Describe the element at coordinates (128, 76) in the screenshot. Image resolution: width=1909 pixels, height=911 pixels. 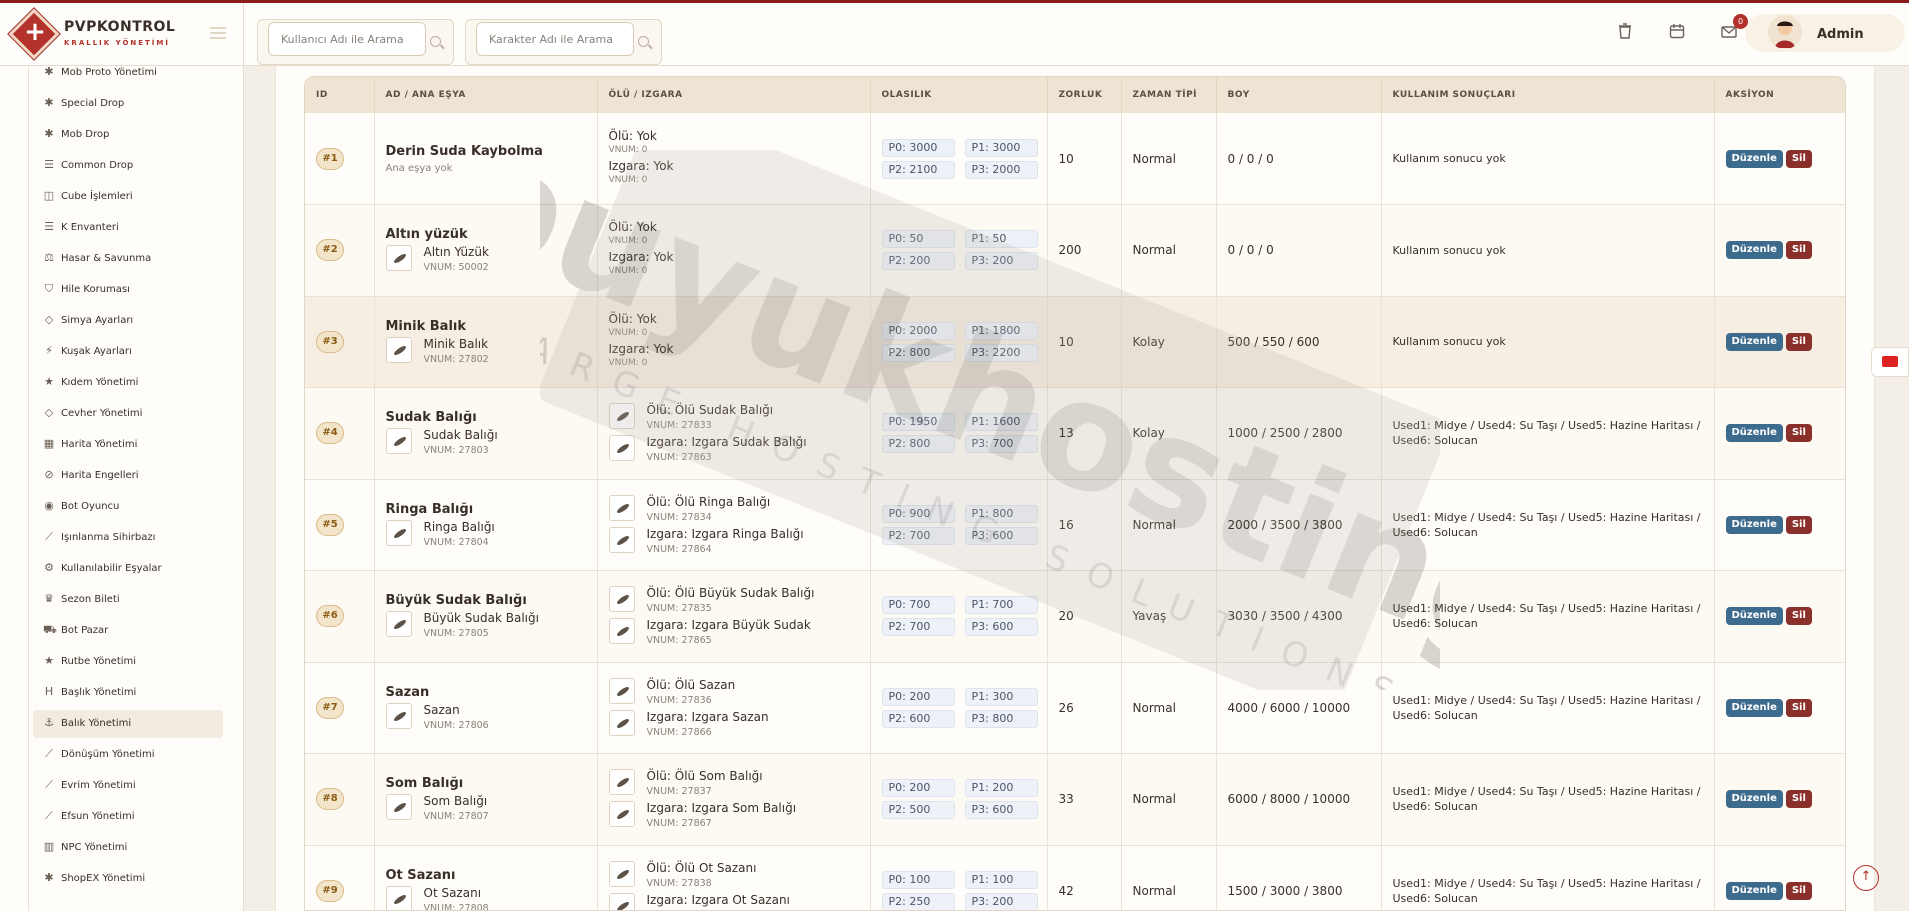
I see `sidebar-item: ✱ Mob Proto Yönetimi` at that location.